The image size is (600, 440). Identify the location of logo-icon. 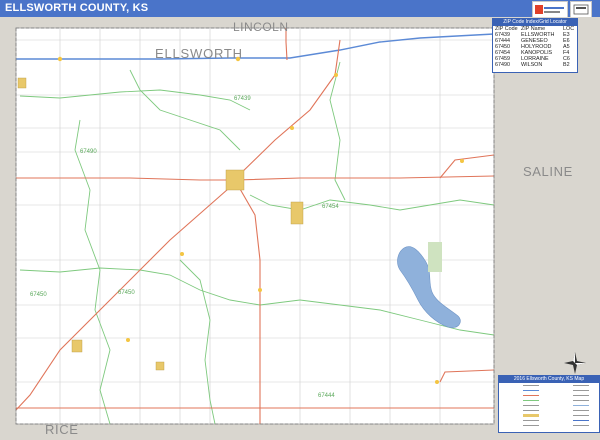
(550, 9).